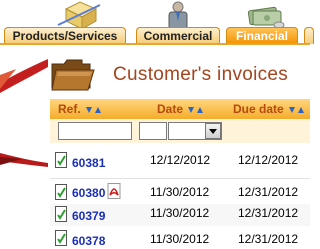 Image resolution: width=320 pixels, height=249 pixels. Describe the element at coordinates (88, 216) in the screenshot. I see `invoice-ref-link: 60379` at that location.